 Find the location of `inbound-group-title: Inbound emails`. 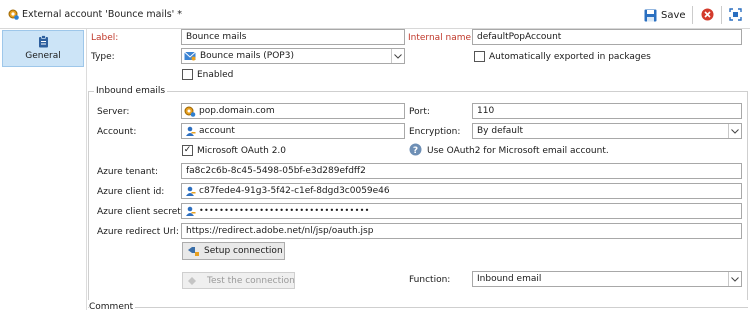

inbound-group-title: Inbound emails is located at coordinates (131, 91).